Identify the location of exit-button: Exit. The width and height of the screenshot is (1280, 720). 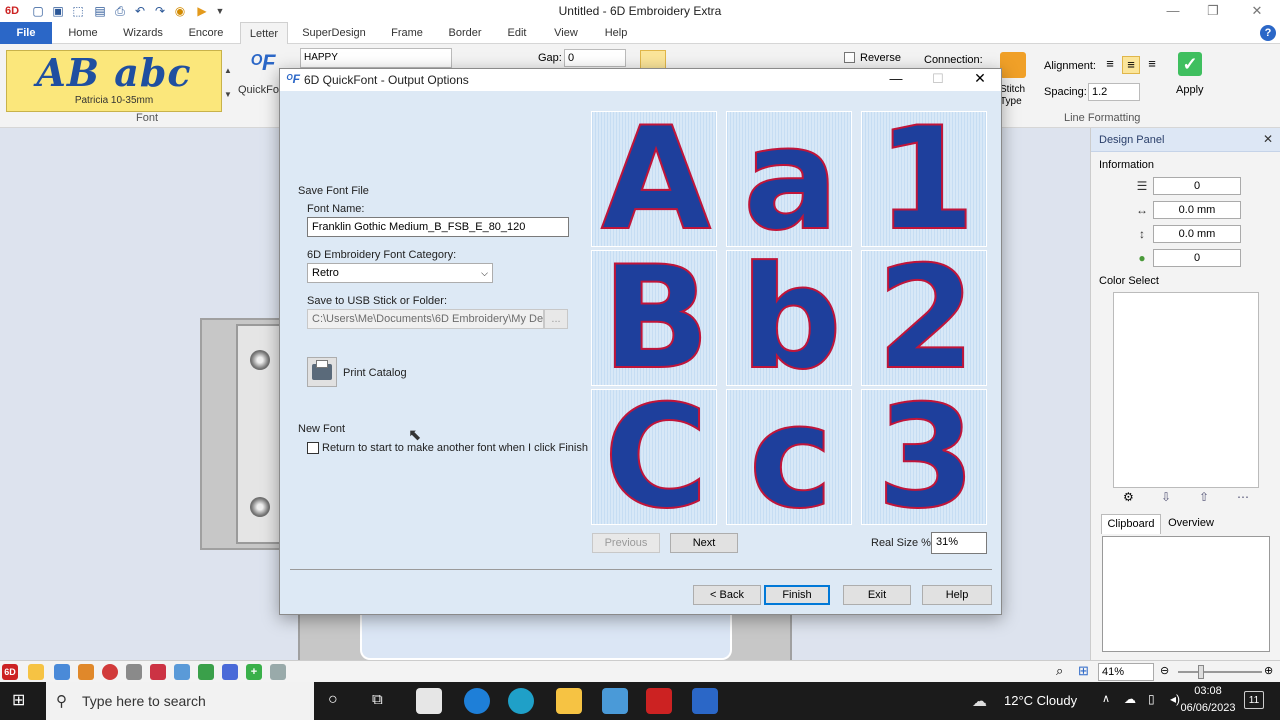
(877, 595).